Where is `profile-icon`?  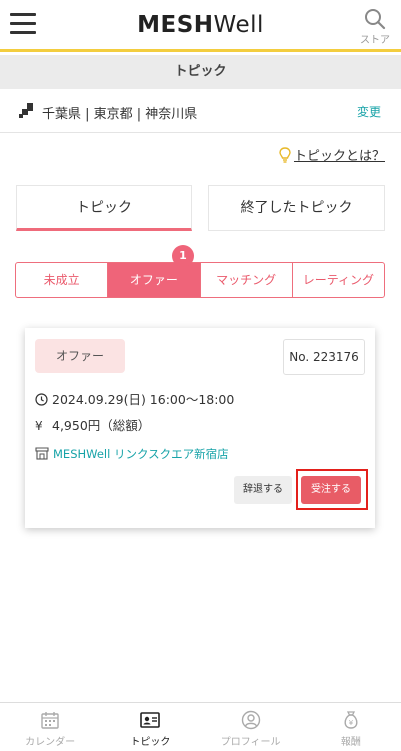
profile-icon is located at coordinates (250, 720).